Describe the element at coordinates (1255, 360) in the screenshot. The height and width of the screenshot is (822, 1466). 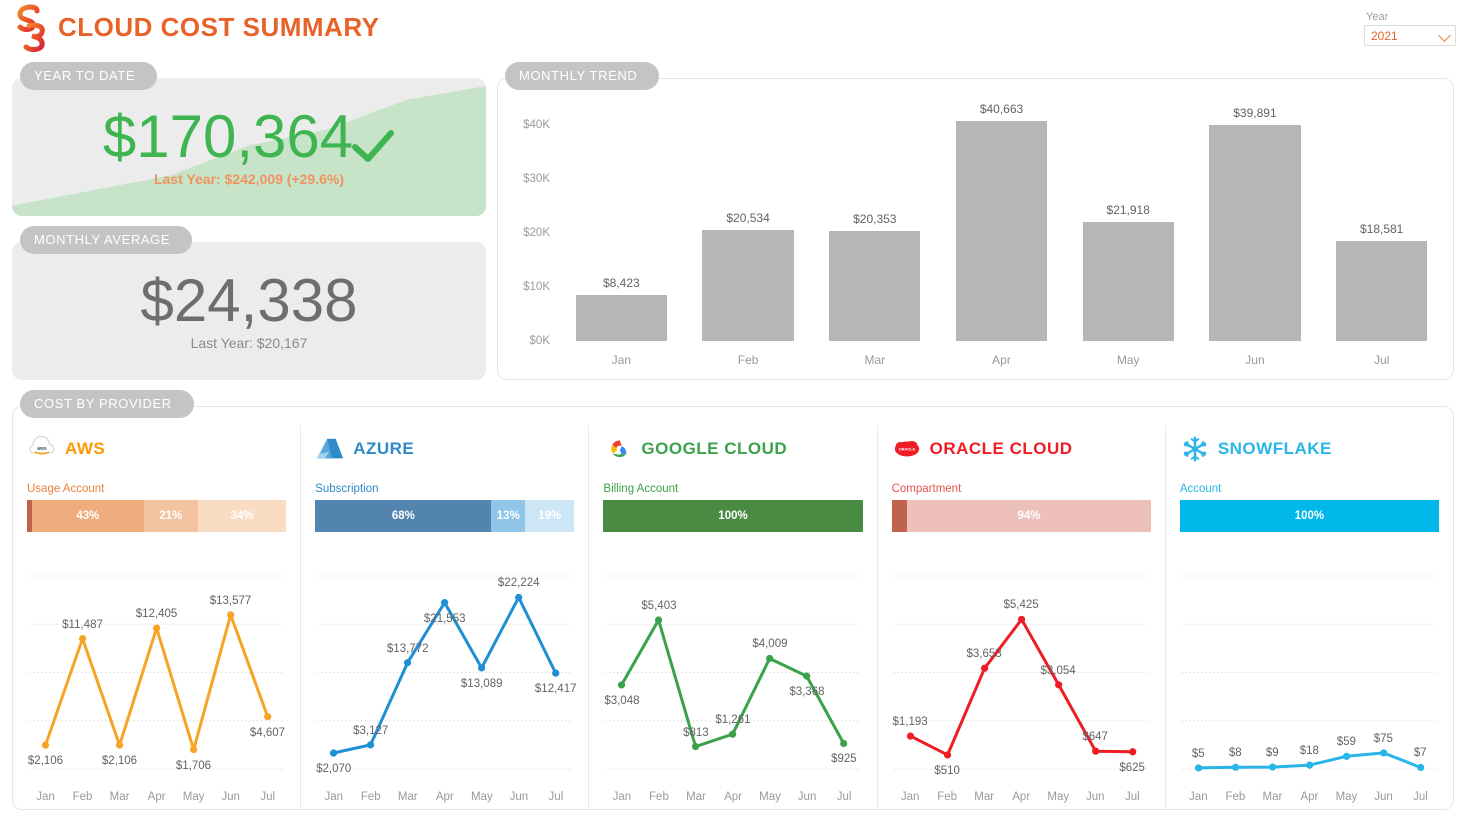
I see `trend-x-label: Jun` at that location.